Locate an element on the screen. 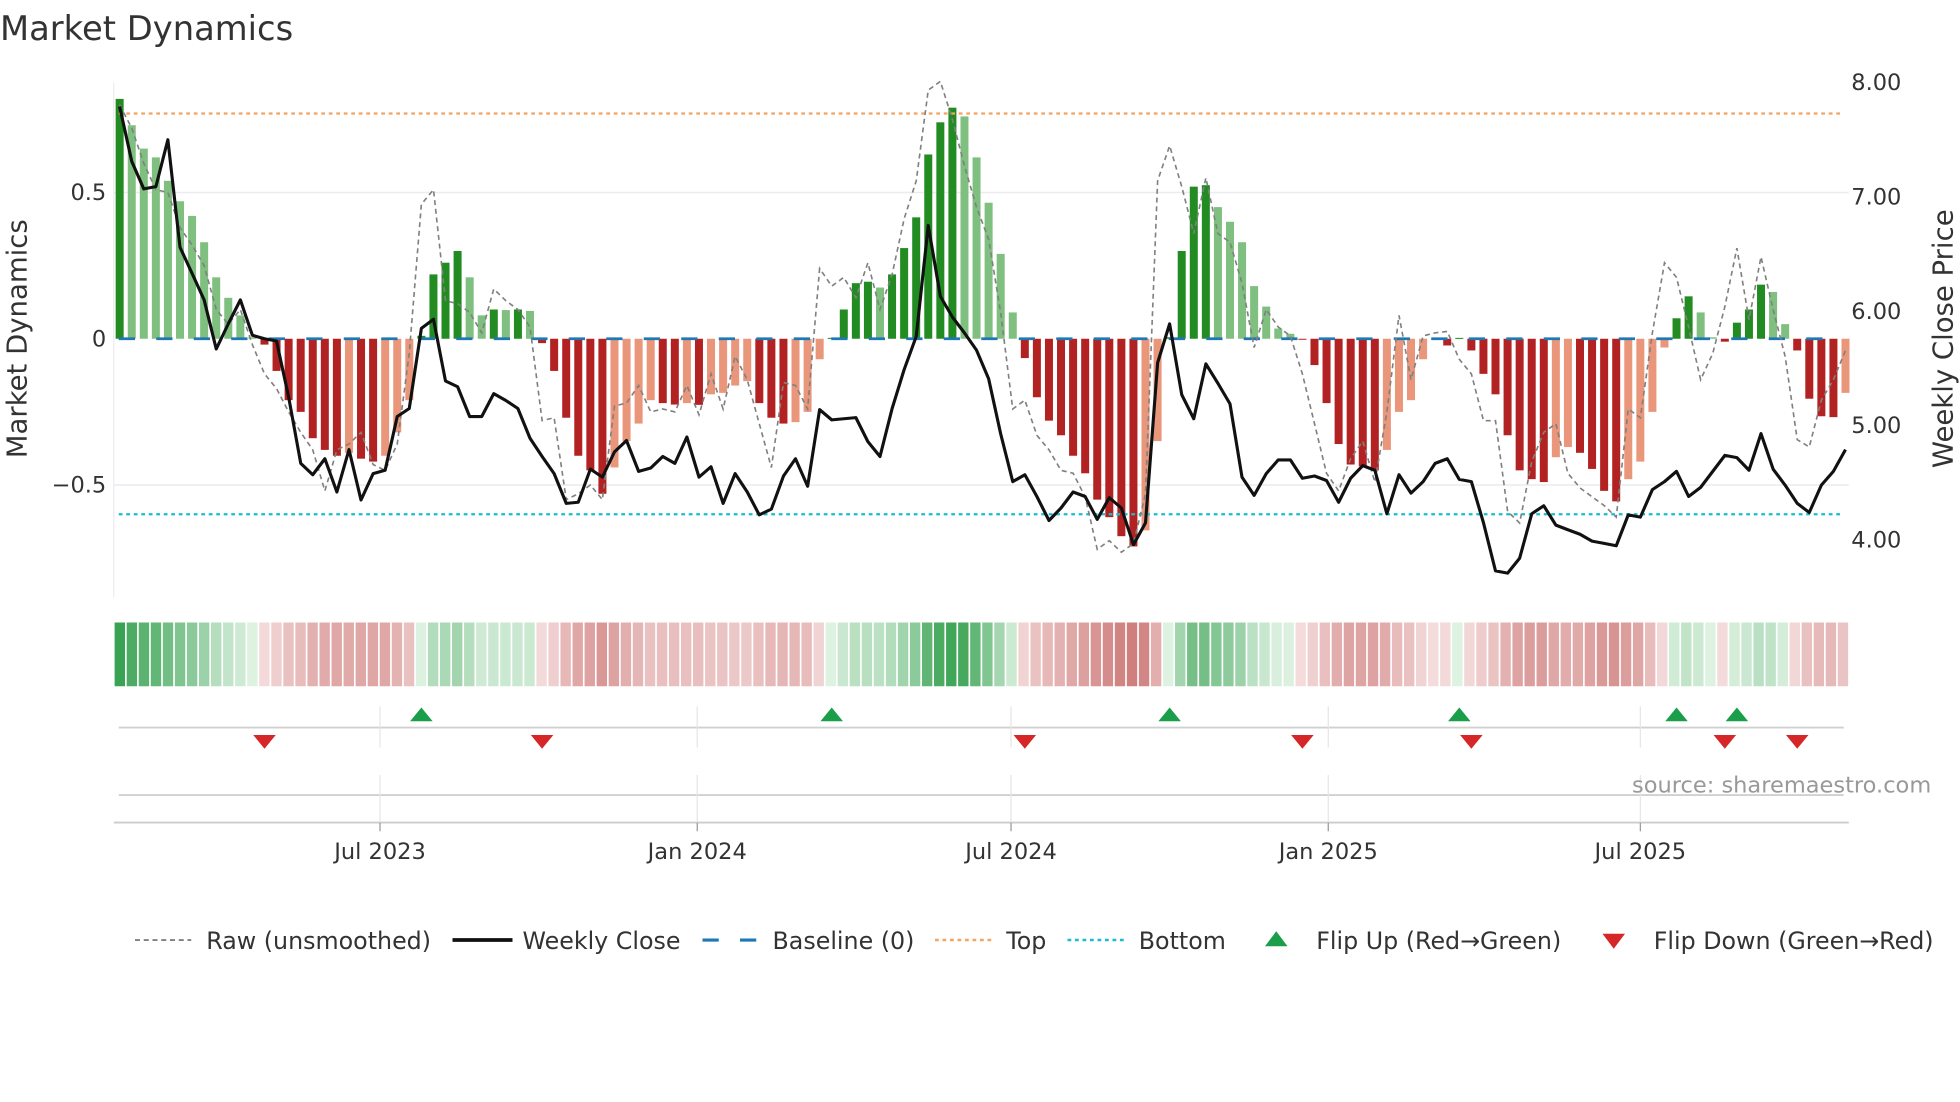  flip-down-marker is located at coordinates (1025, 742).